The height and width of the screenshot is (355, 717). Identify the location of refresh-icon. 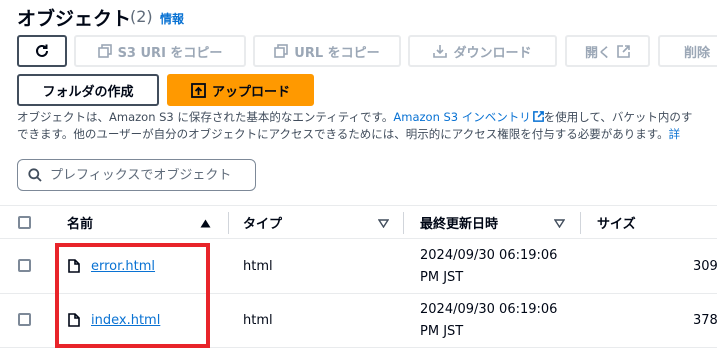
(42, 50).